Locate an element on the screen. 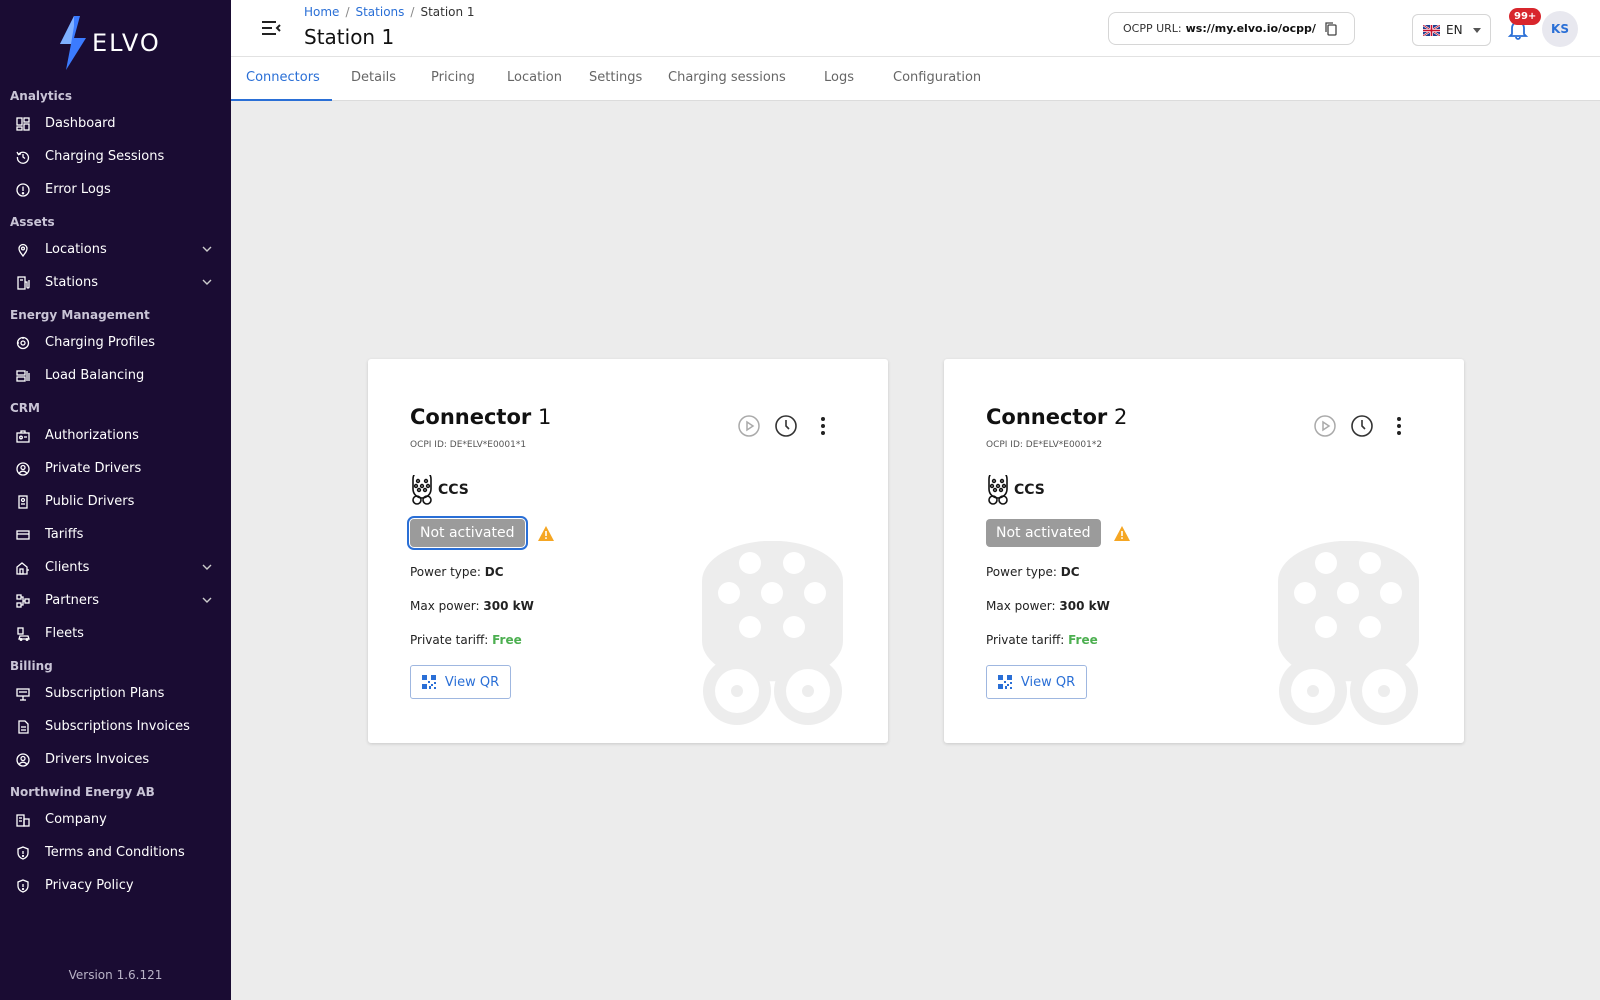  section-organization: Northwind Energy AB is located at coordinates (82, 792).